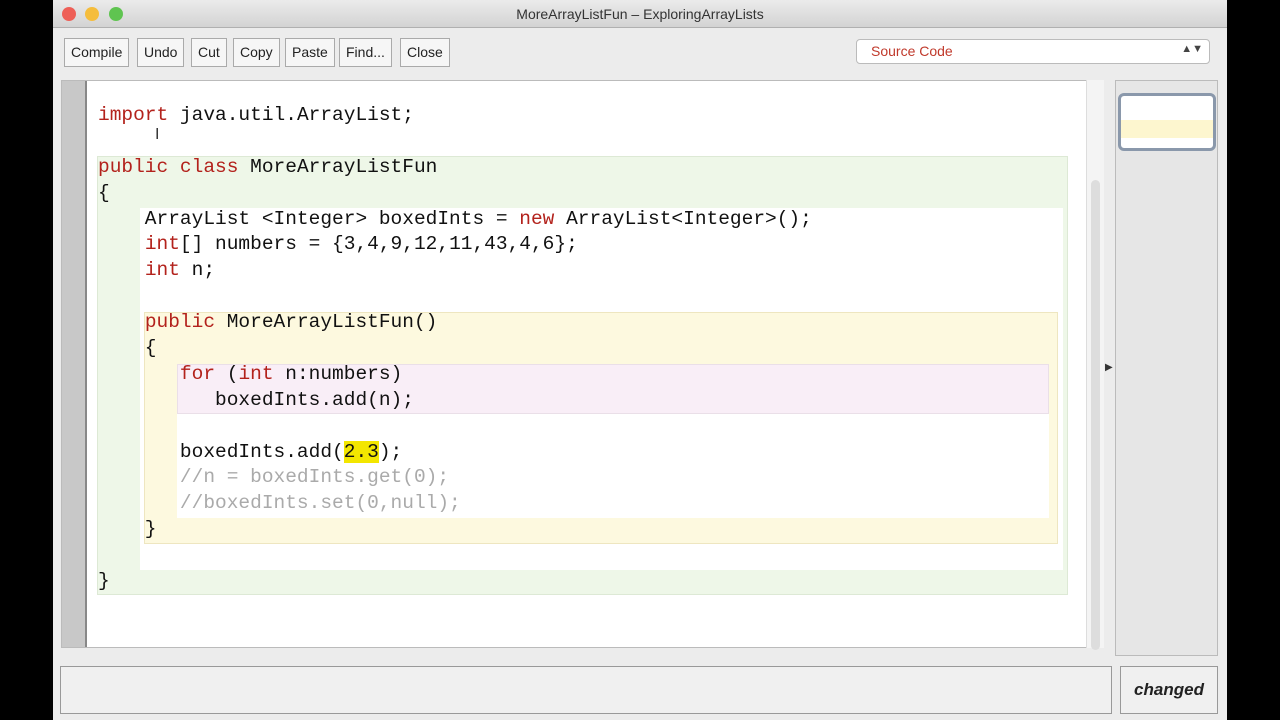 The width and height of the screenshot is (1280, 720). Describe the element at coordinates (274, 477) in the screenshot. I see `comment-token: //n = boxedInts.get(0);` at that location.